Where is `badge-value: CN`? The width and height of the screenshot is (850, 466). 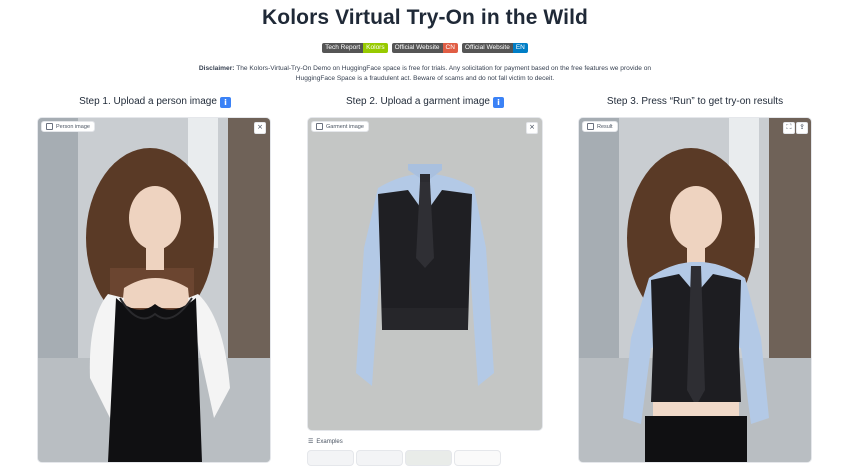 badge-value: CN is located at coordinates (450, 48).